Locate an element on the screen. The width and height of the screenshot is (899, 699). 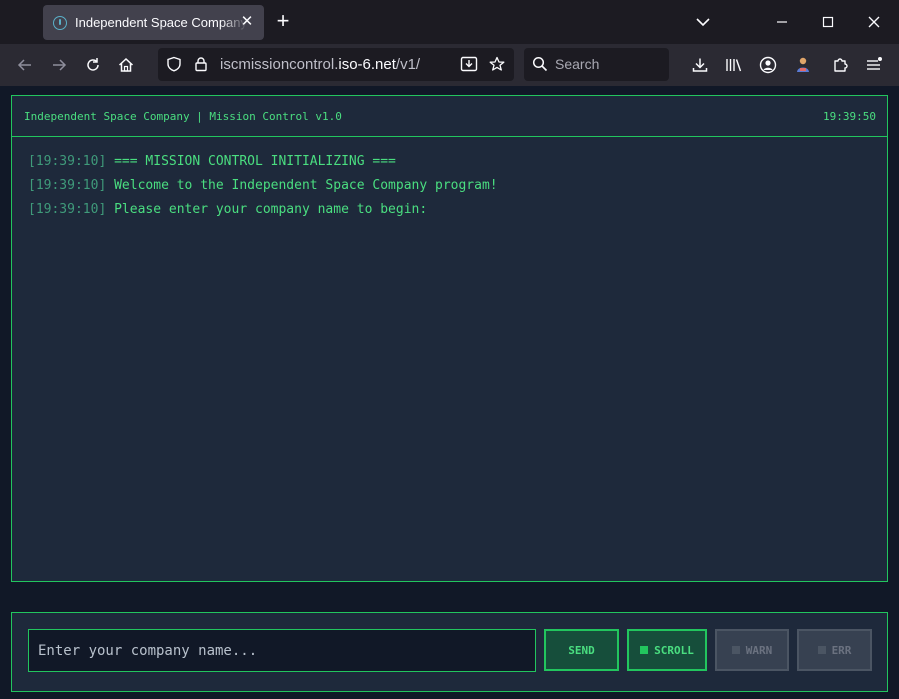
address-bar: iscmissioncontrol.iso-6.net/v1/ is located at coordinates (336, 64).